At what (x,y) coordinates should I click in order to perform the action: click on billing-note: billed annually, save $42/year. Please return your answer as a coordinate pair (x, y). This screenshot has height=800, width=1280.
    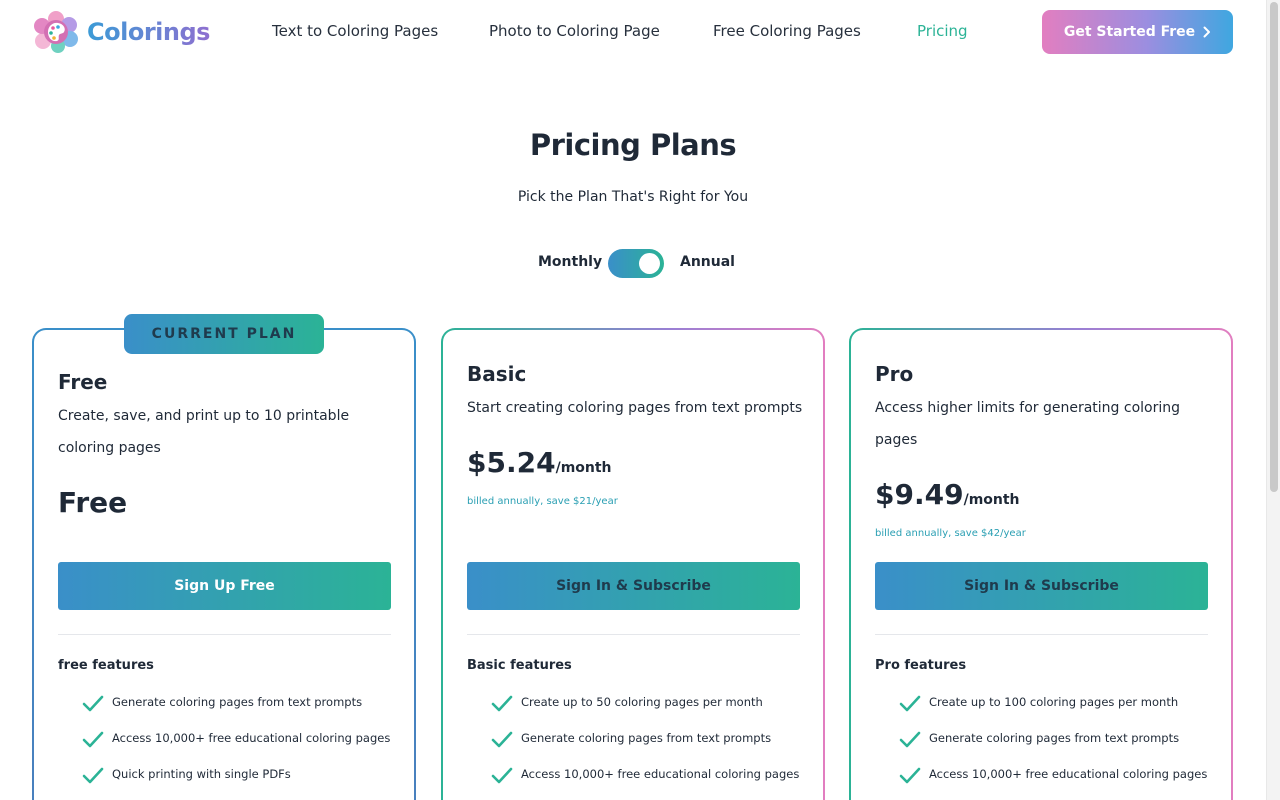
    Looking at the image, I should click on (950, 533).